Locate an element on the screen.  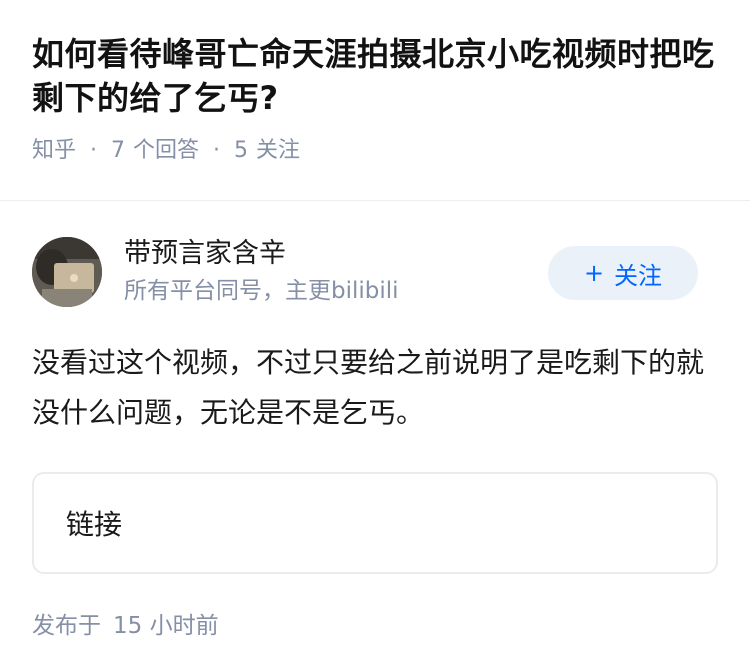
publish-time-value: 15 小时前 is located at coordinates (166, 626).